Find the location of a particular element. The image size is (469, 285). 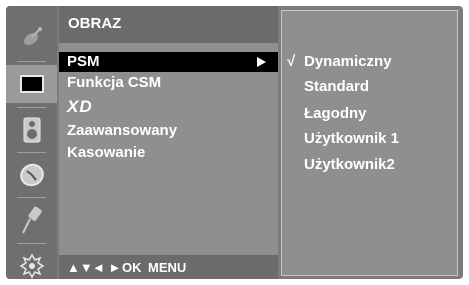

submenu-item-label: Standard is located at coordinates (337, 86).